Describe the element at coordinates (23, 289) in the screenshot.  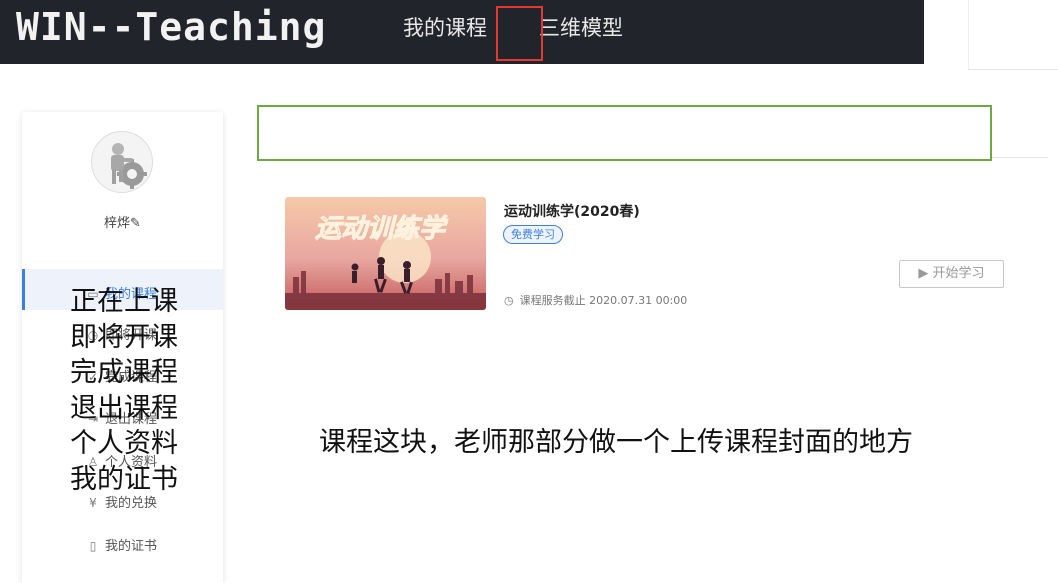
I see `menu-active-indicator` at that location.